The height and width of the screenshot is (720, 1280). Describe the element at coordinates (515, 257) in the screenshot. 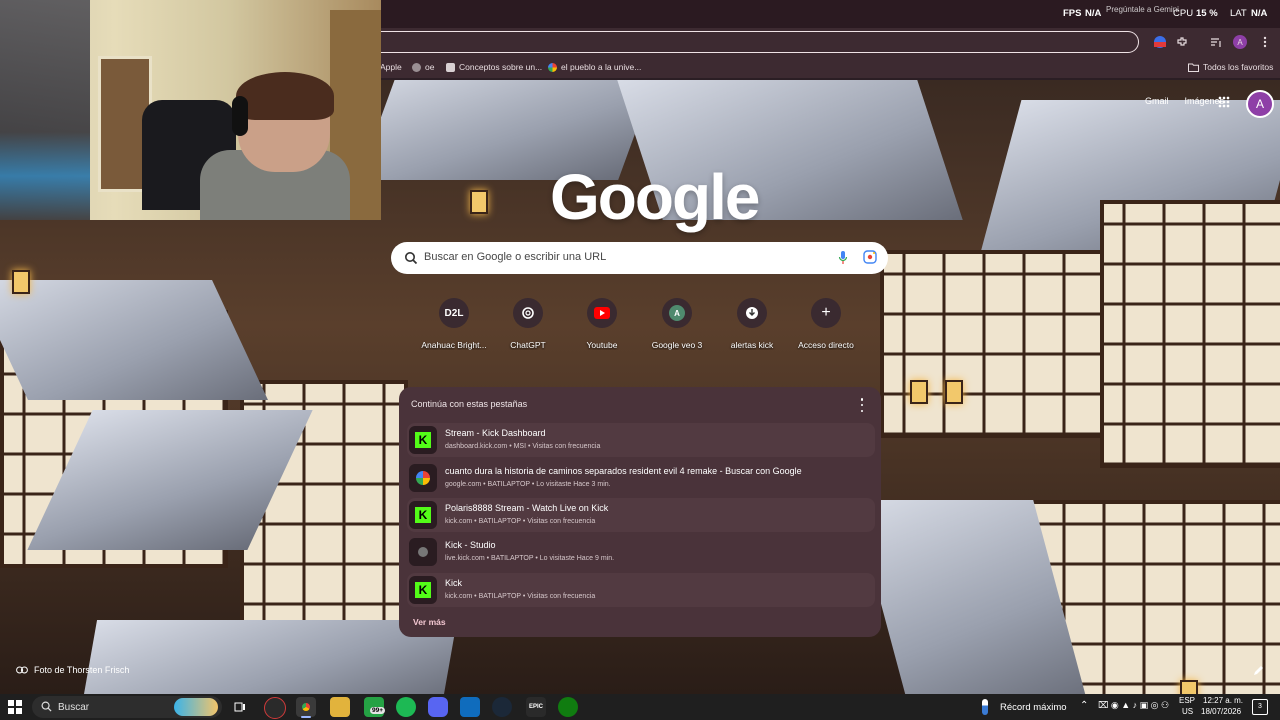

I see `search-input: Buscar en Google o escribir una URL` at that location.